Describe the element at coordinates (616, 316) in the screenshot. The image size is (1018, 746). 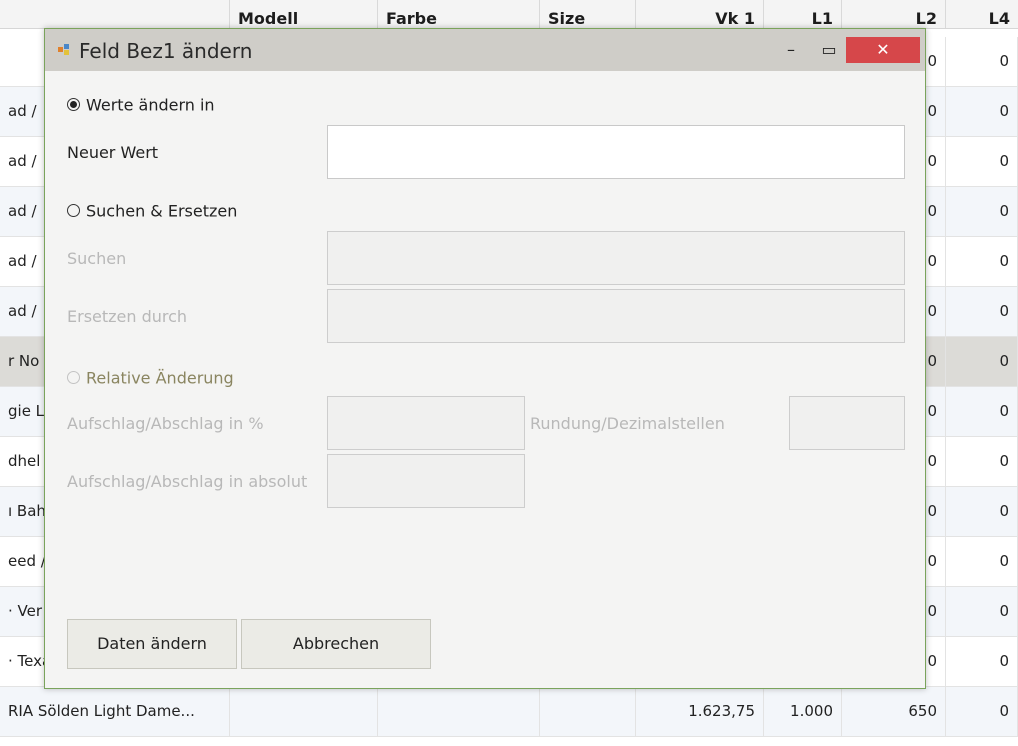
I see `ersetzen-input` at that location.